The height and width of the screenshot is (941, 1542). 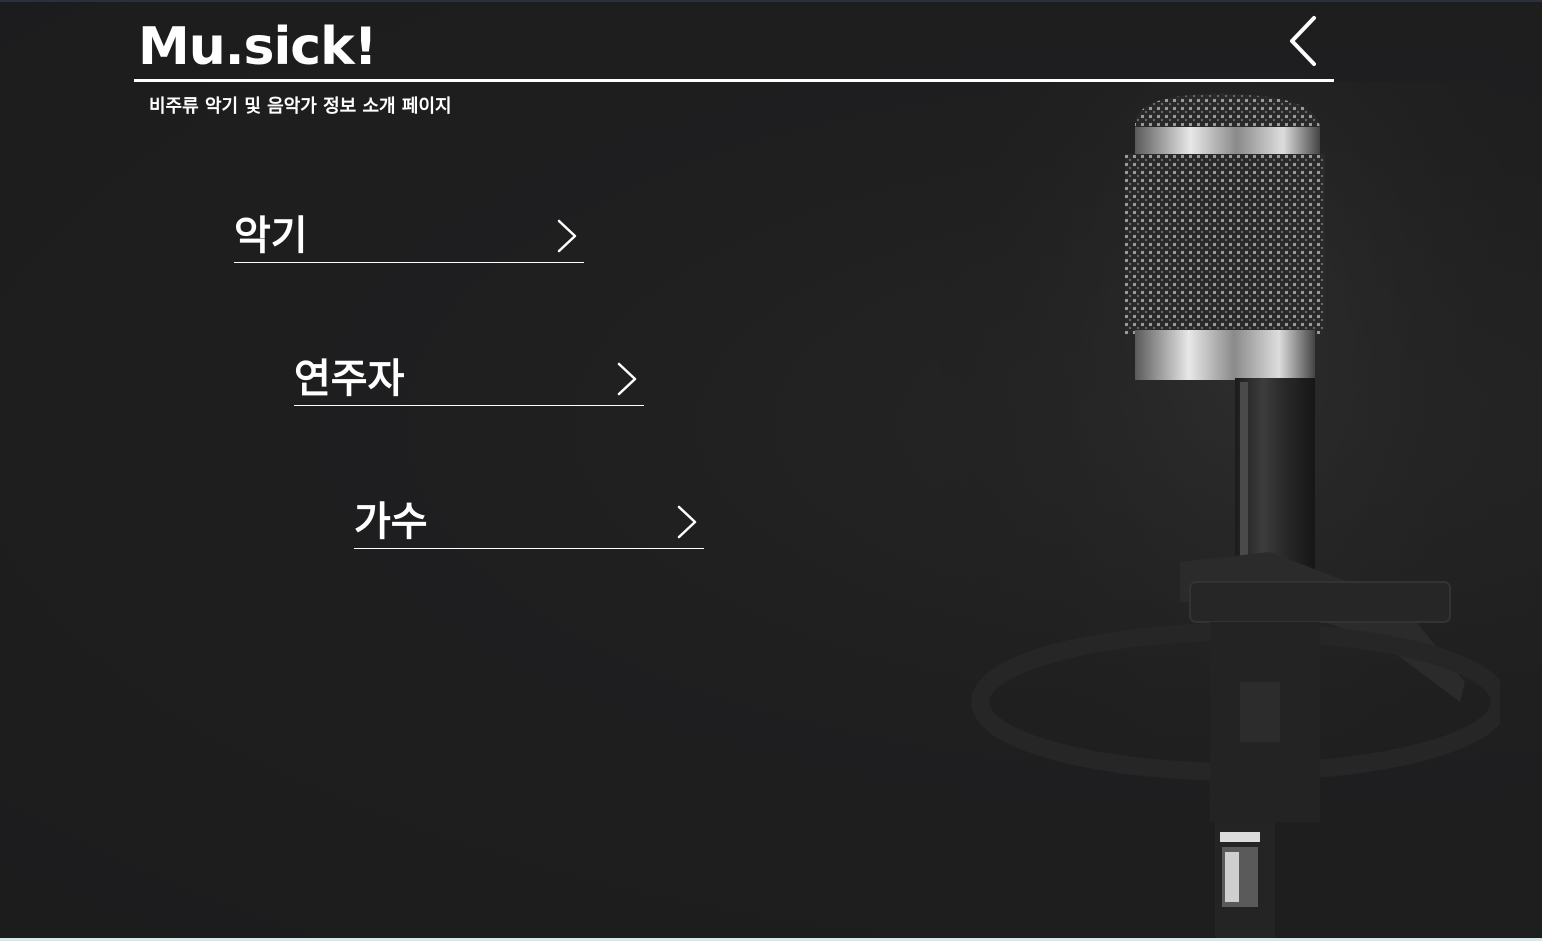 What do you see at coordinates (271, 236) in the screenshot?
I see `menu-item-label: 악기` at bounding box center [271, 236].